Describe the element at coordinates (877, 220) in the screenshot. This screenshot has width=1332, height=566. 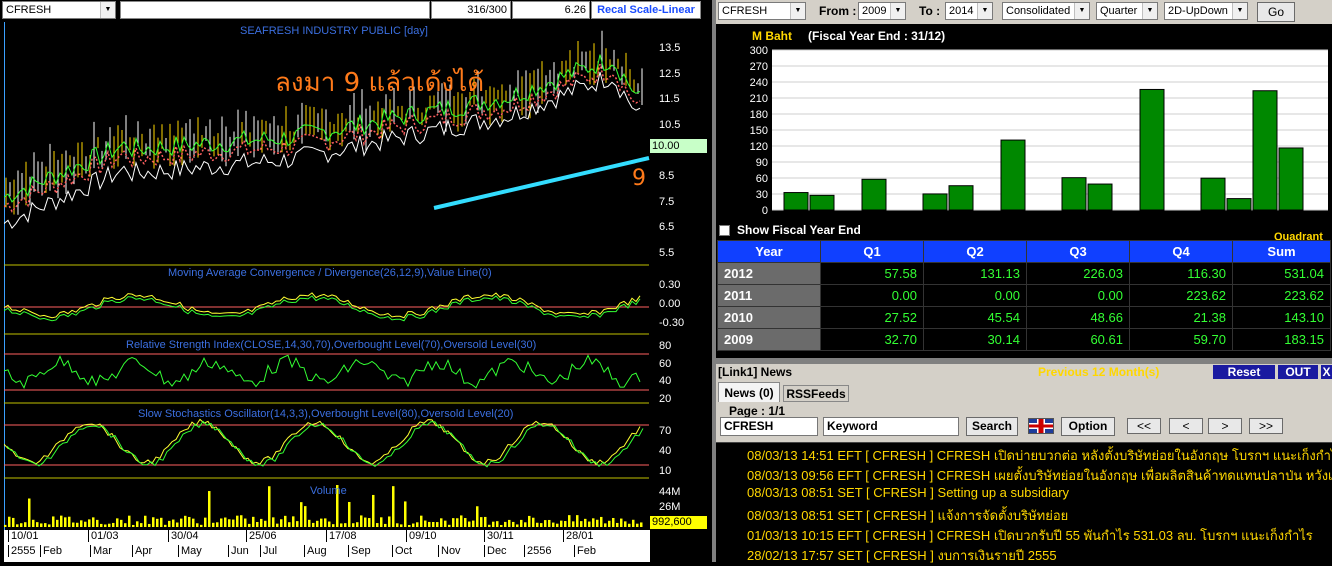
I see `x-tick-label: 12` at that location.